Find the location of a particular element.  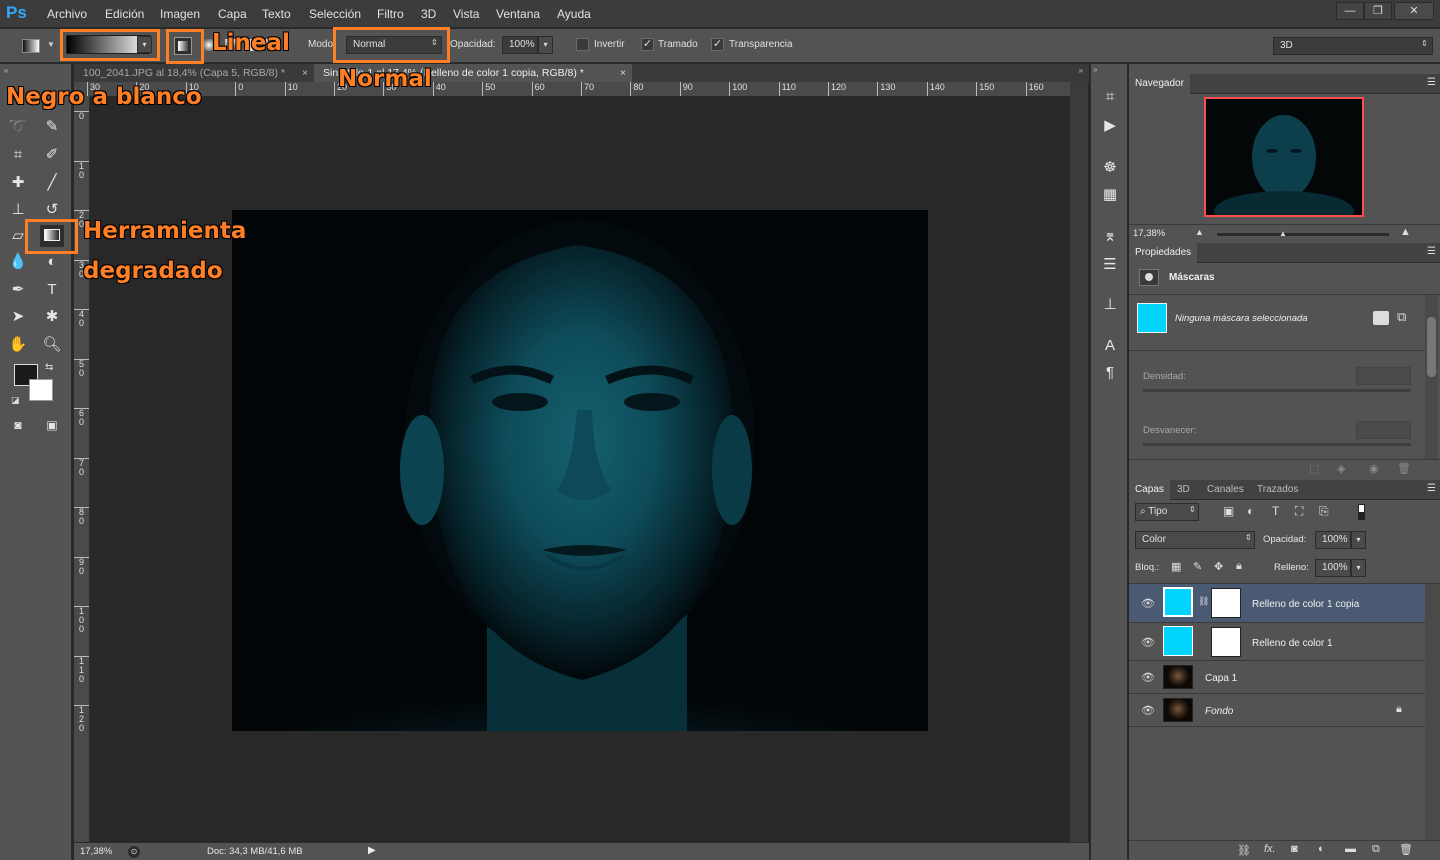

layer-row: 👁︎ ⛓︎ Relleno de color 1 copia is located at coordinates (1277, 603).